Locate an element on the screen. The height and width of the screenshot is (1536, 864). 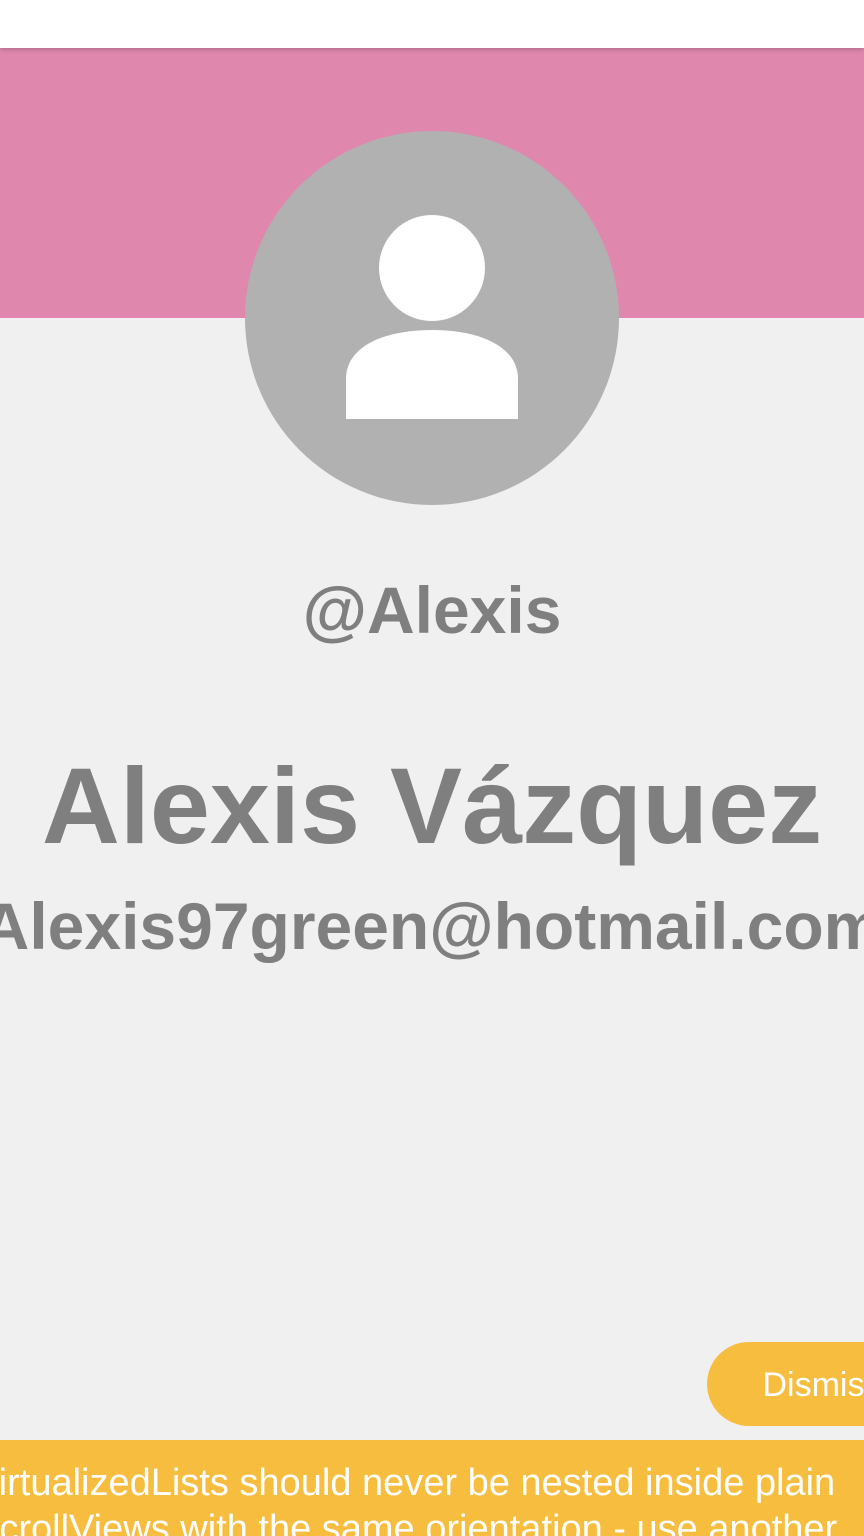
email-address: Alexis97green@hotmail.com is located at coordinates (432, 926).